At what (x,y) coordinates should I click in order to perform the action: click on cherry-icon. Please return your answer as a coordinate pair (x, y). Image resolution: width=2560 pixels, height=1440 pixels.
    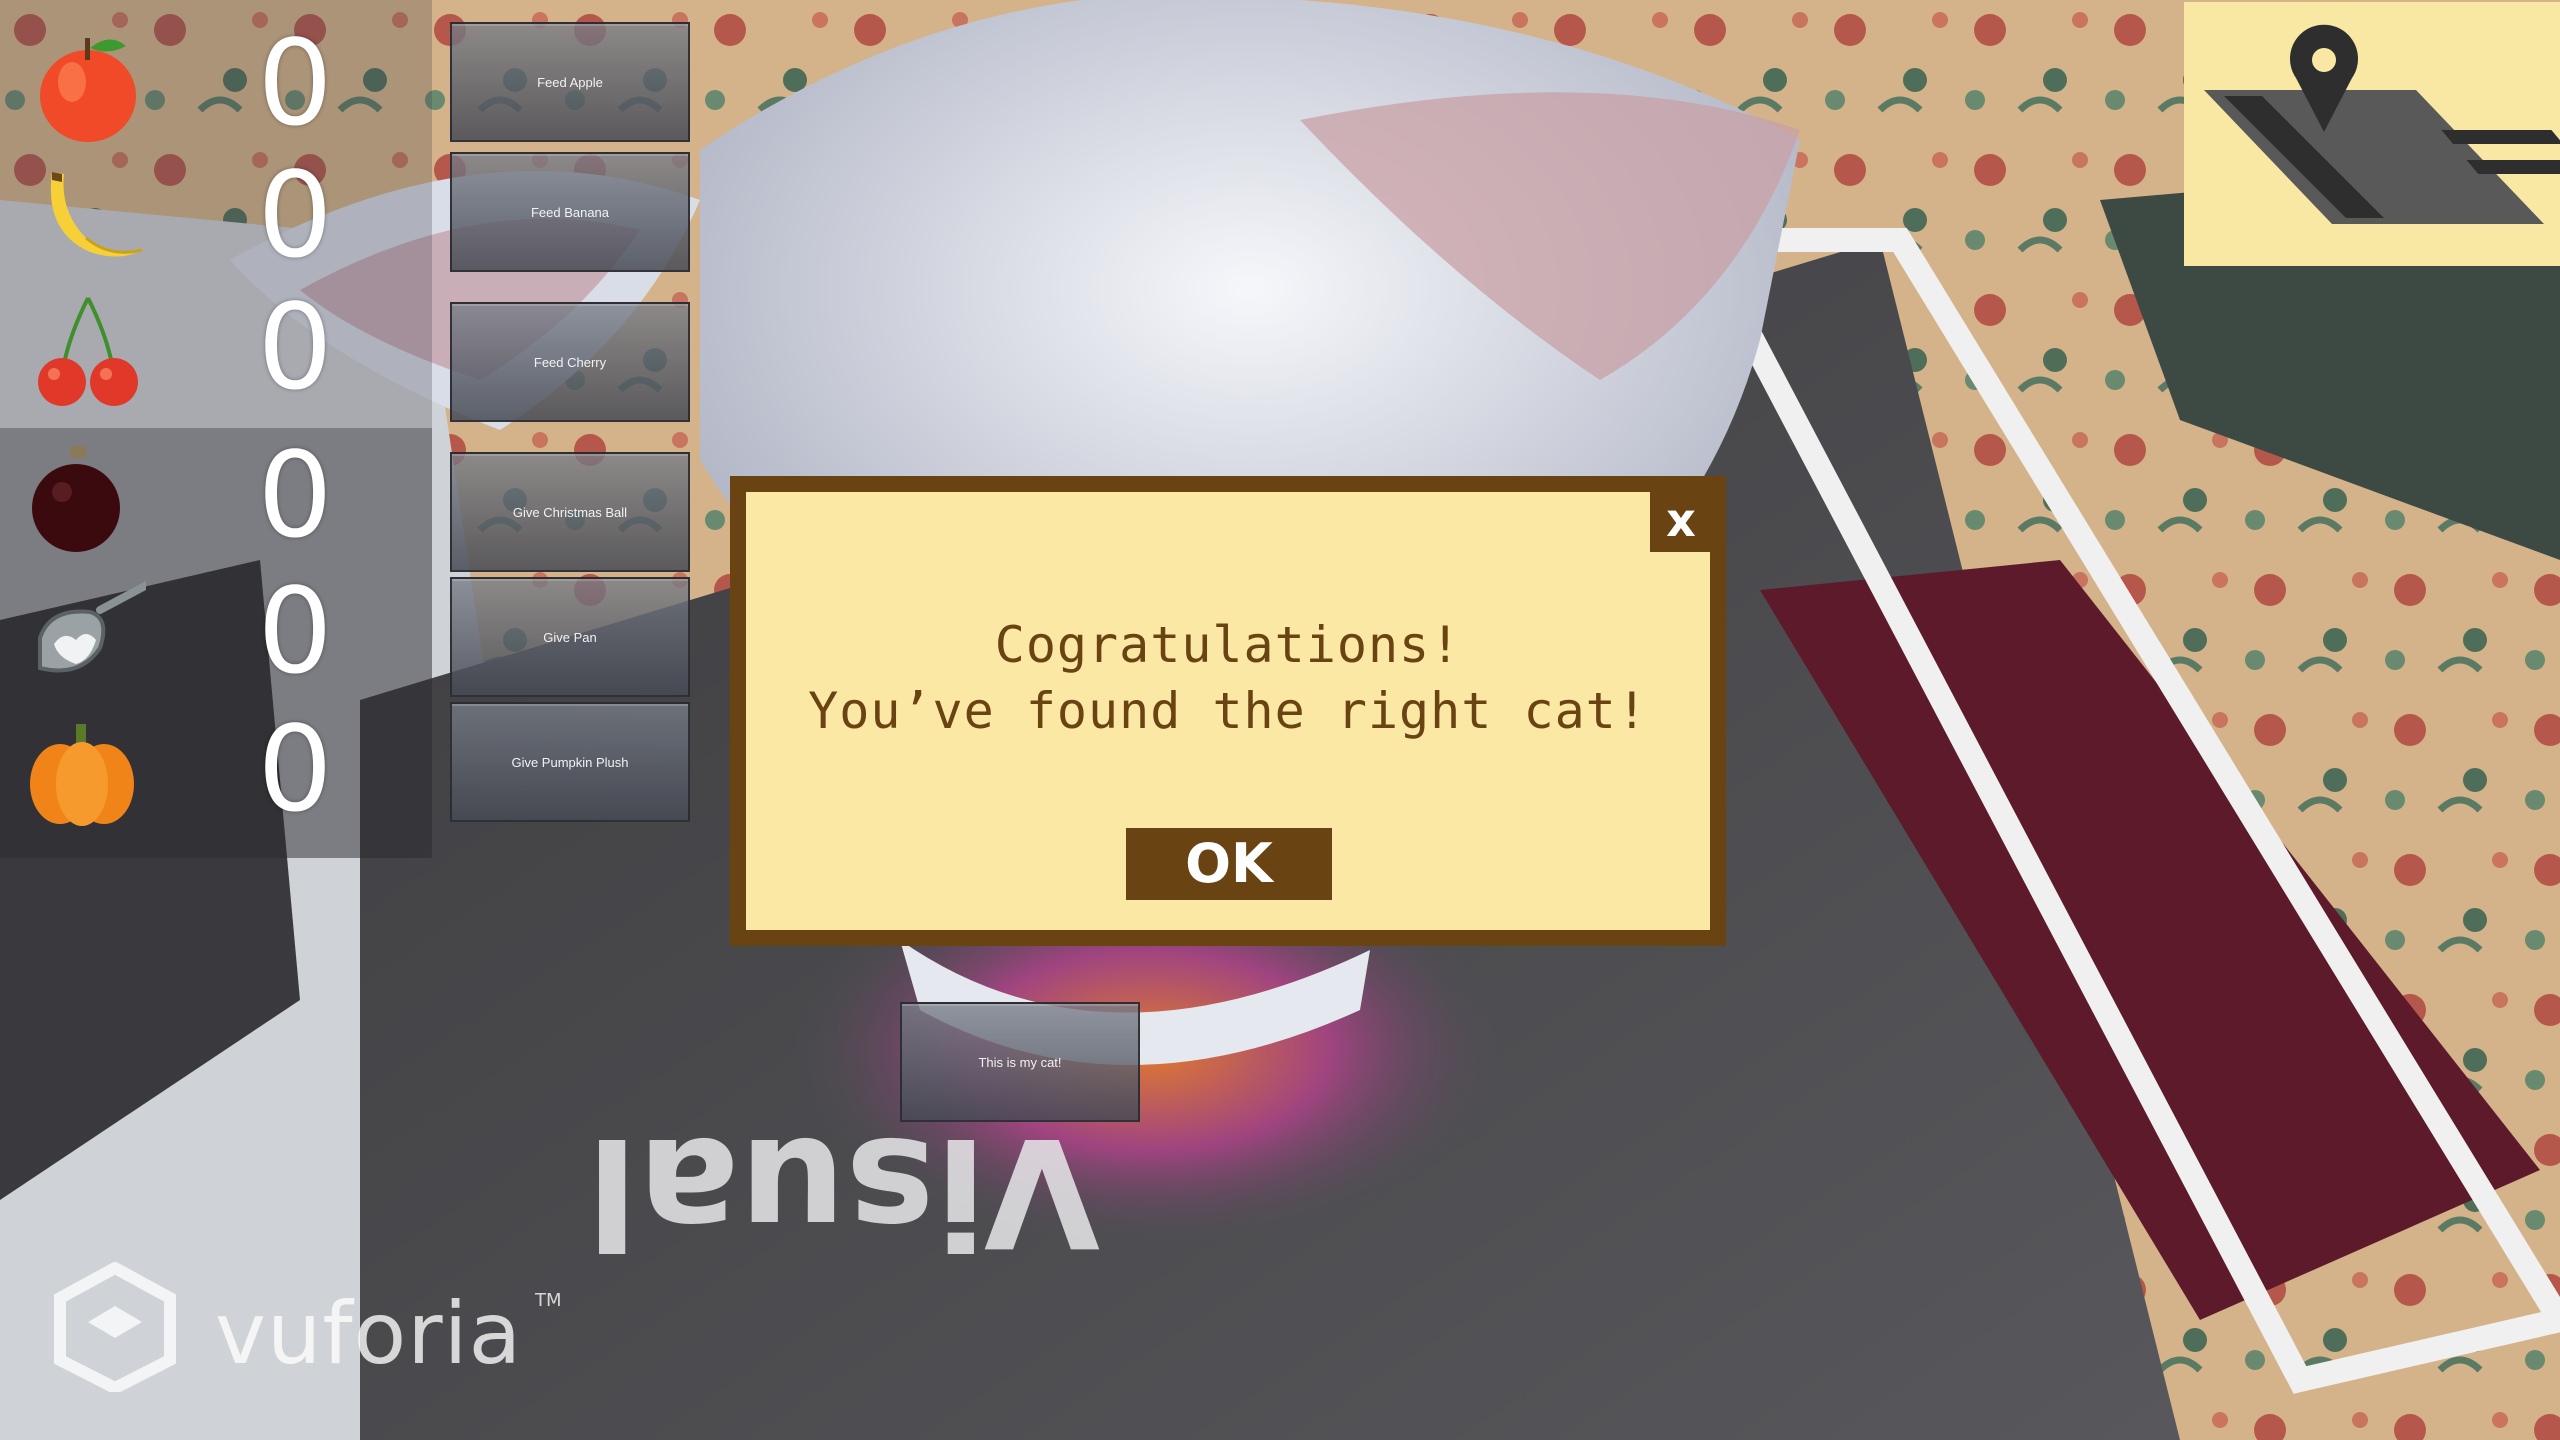
    Looking at the image, I should click on (88, 352).